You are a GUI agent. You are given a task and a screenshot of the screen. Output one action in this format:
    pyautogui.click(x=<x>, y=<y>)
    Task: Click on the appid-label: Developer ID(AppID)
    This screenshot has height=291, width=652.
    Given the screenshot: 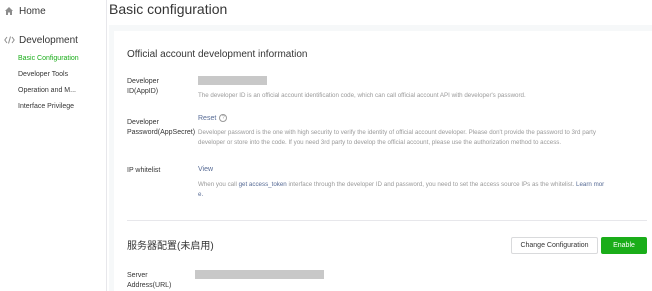 What is the action you would take?
    pyautogui.click(x=143, y=87)
    